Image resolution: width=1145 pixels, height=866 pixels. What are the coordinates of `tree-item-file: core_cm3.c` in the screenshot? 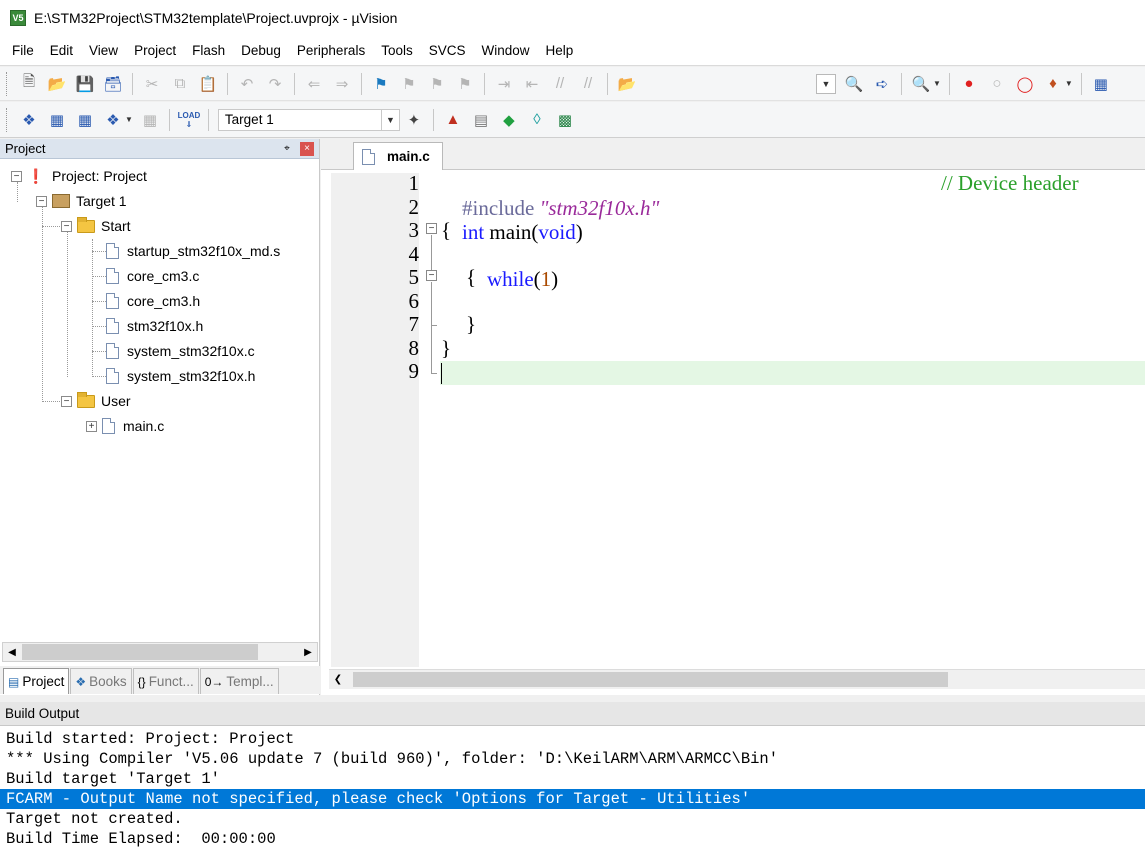 It's located at (152, 276).